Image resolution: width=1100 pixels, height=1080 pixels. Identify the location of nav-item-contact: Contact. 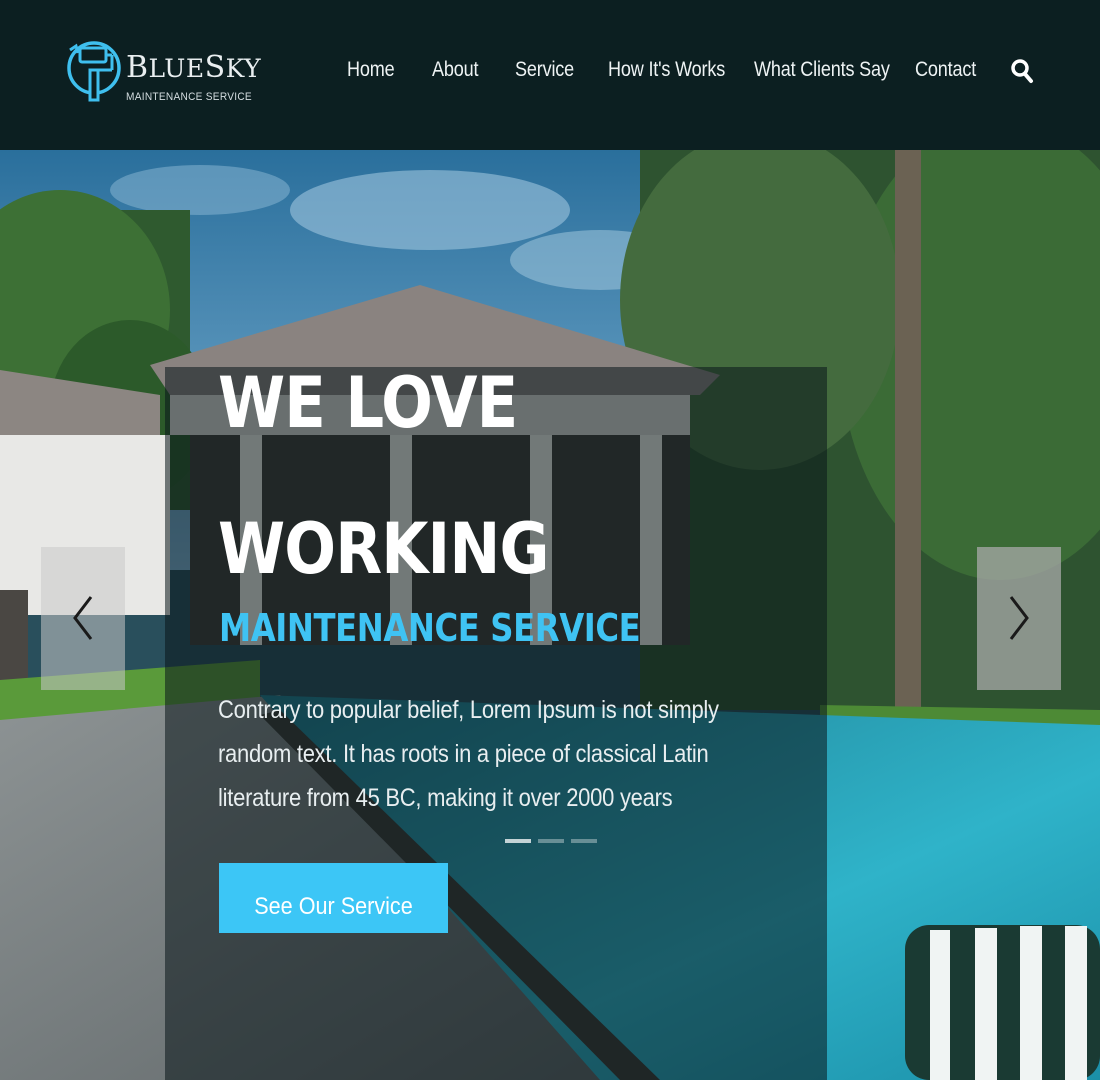
(945, 70).